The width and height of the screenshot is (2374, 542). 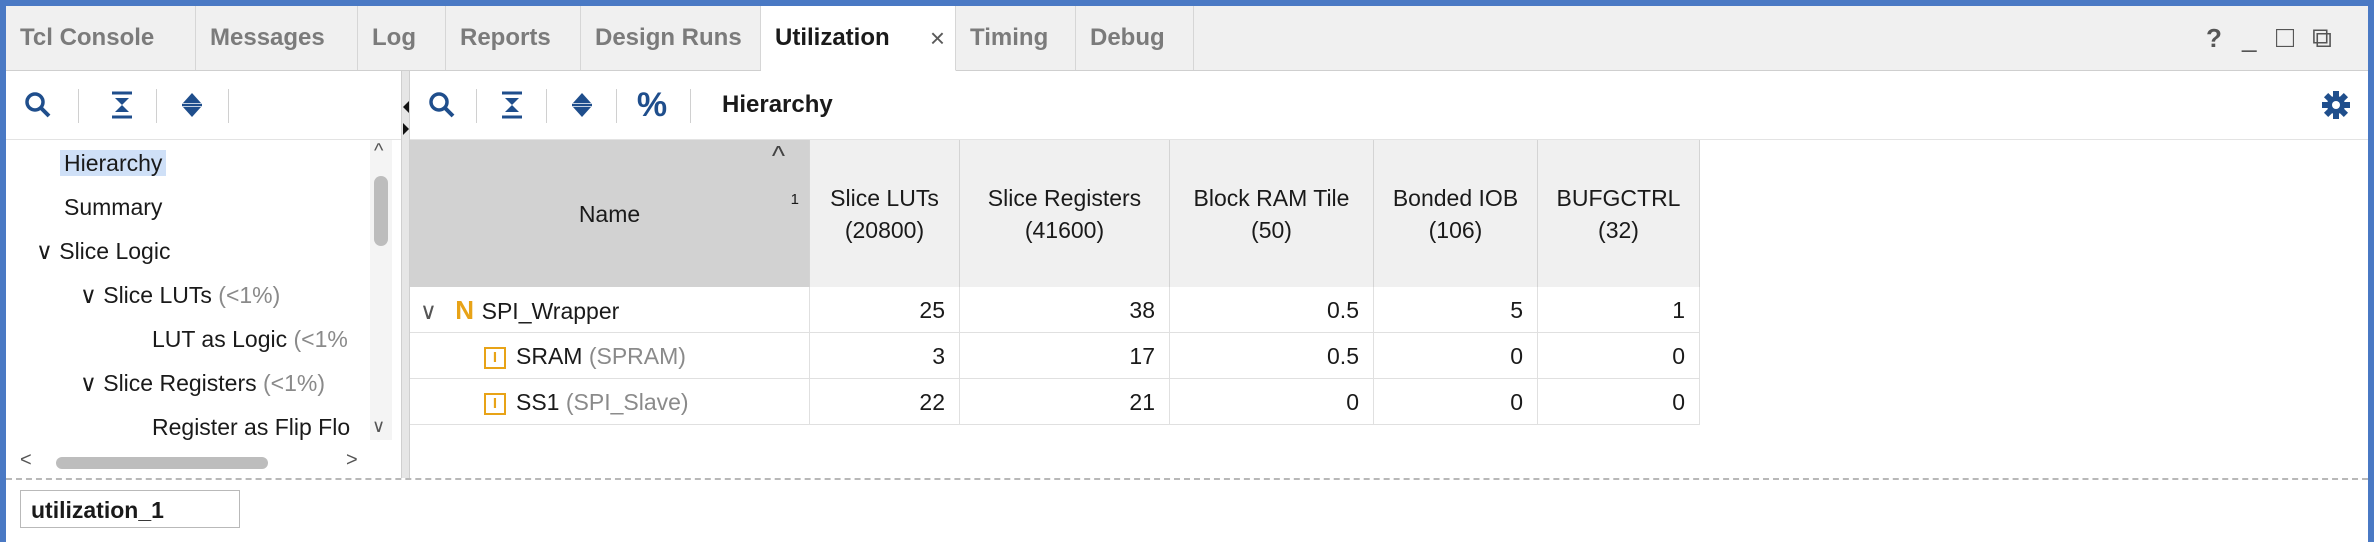 I want to click on tab-log: Log, so click(x=402, y=38).